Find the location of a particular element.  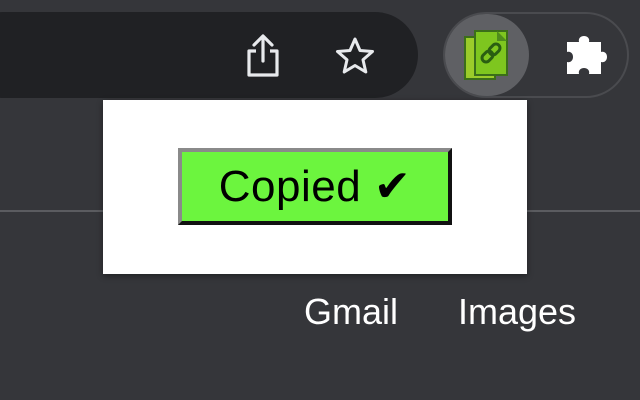

link-copy-extension-icon is located at coordinates (487, 55).